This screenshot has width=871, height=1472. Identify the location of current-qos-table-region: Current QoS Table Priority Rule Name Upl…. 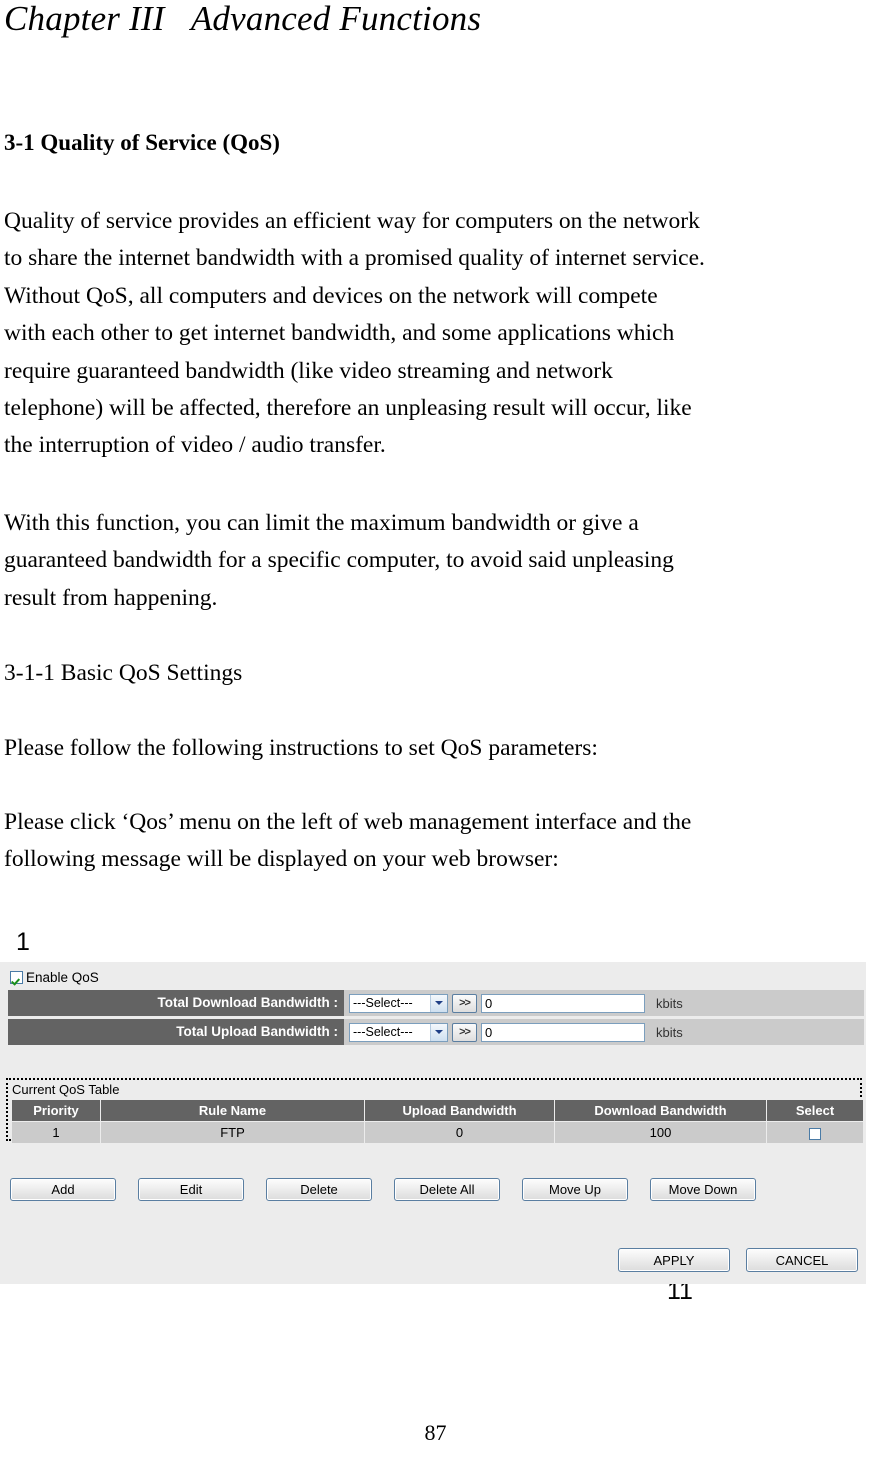
(435, 1111).